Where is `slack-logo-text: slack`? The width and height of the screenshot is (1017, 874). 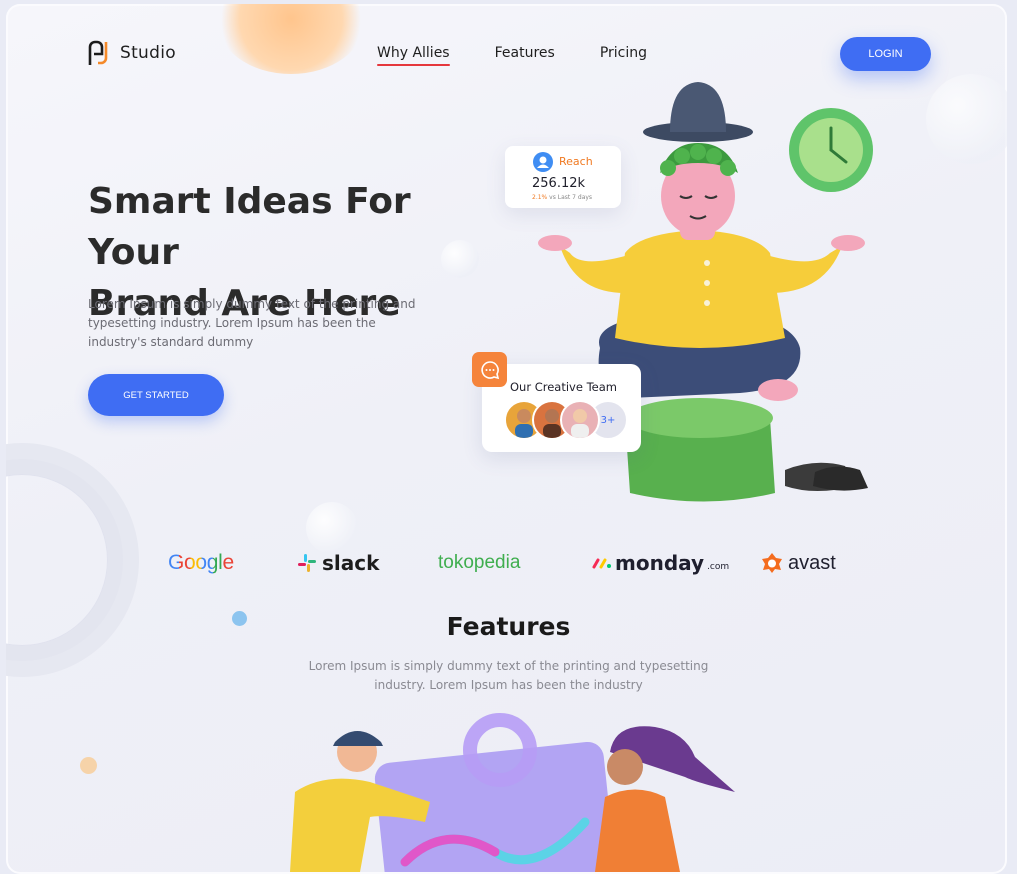
slack-logo-text: slack is located at coordinates (351, 563).